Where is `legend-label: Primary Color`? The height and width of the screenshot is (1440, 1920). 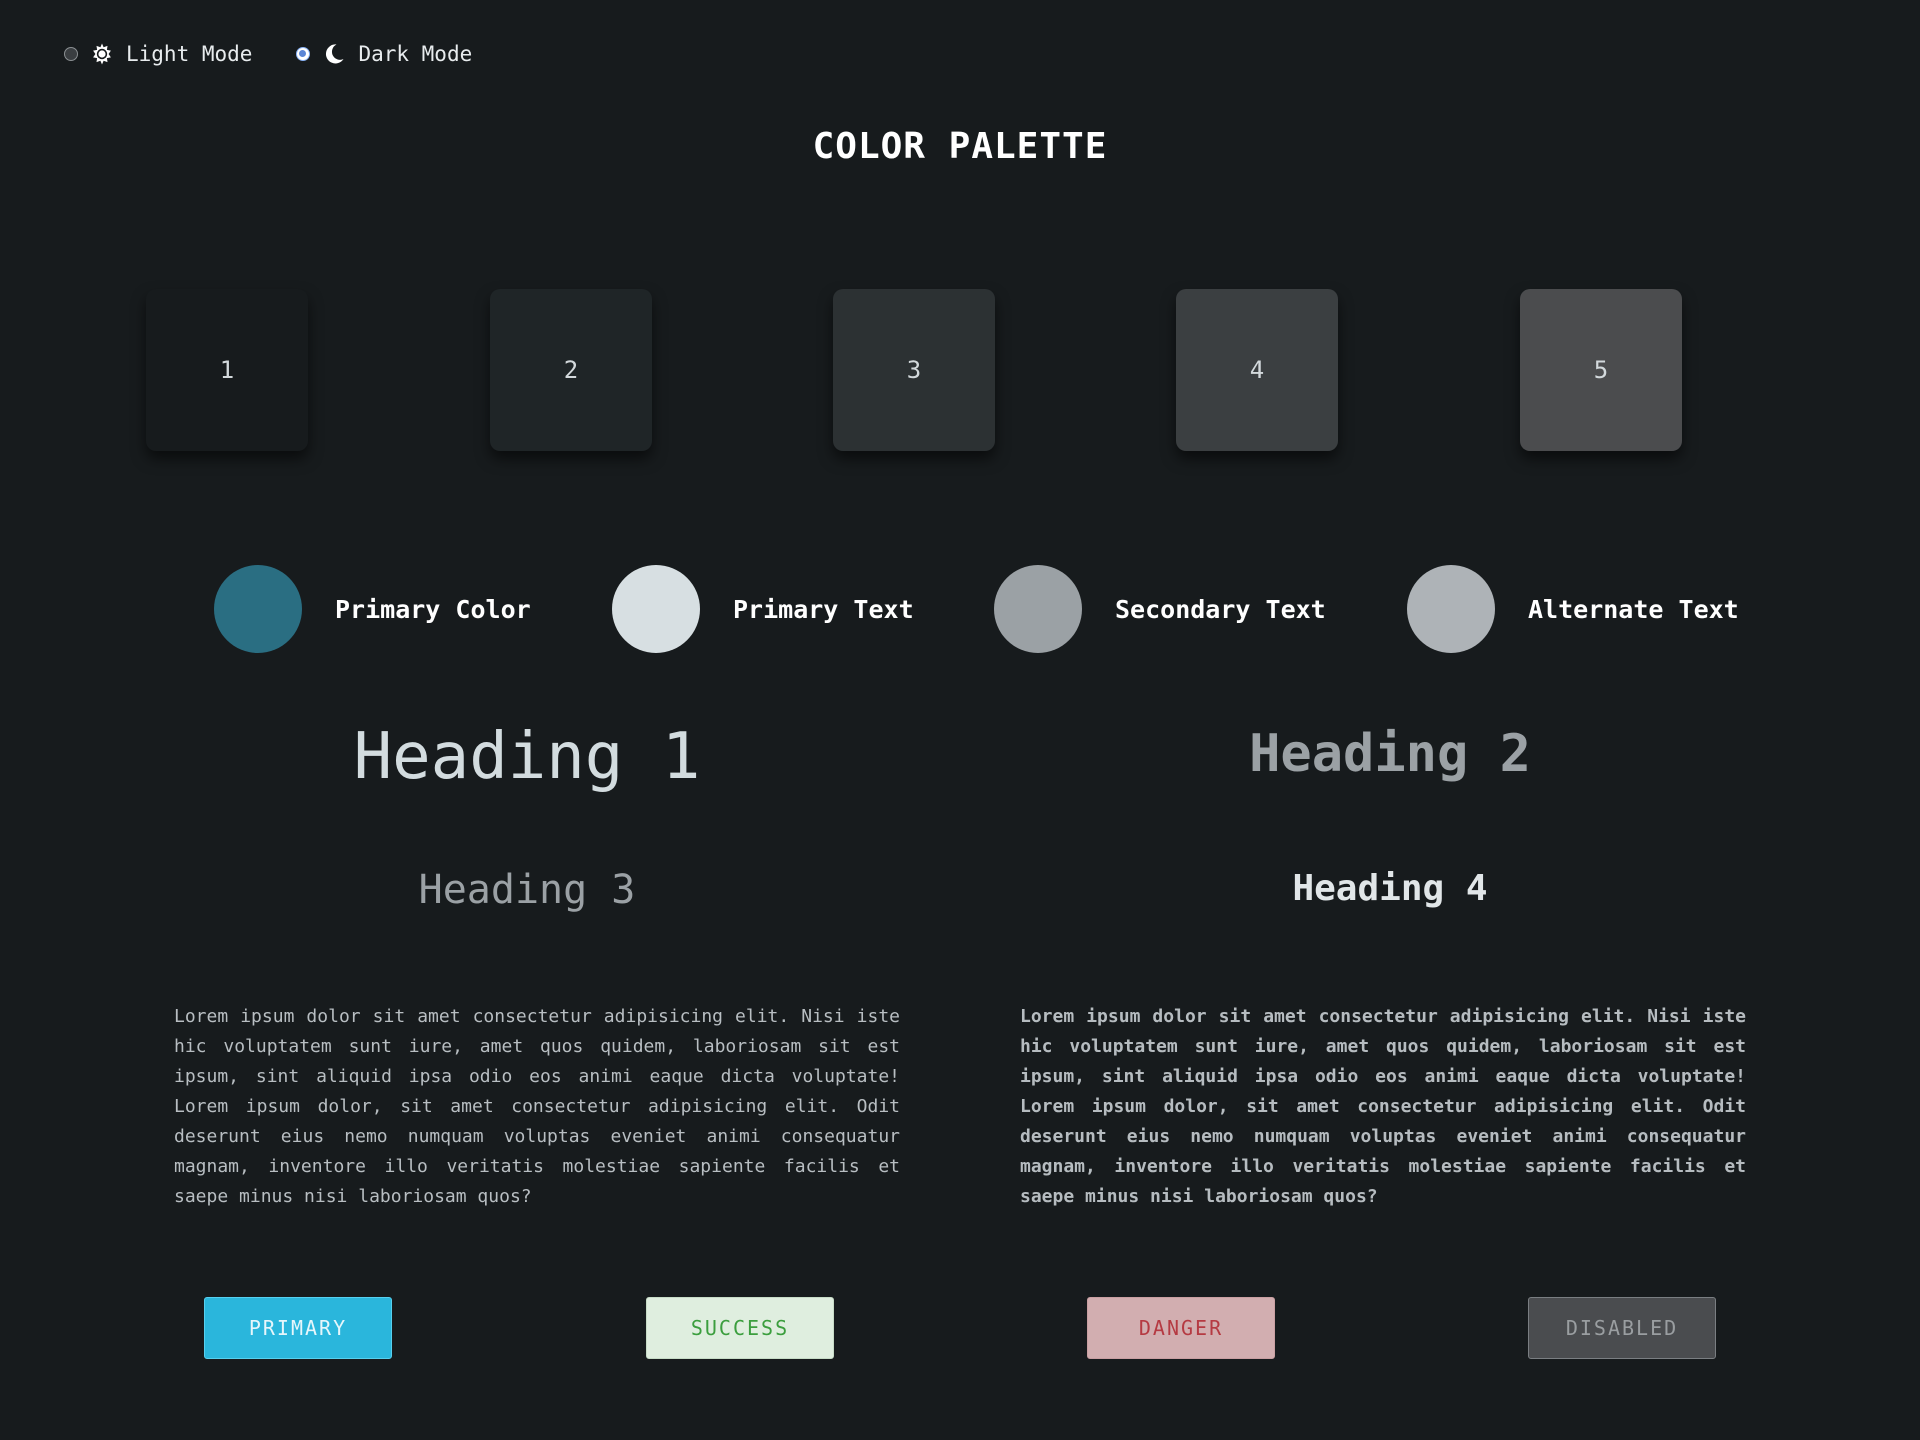 legend-label: Primary Color is located at coordinates (433, 609).